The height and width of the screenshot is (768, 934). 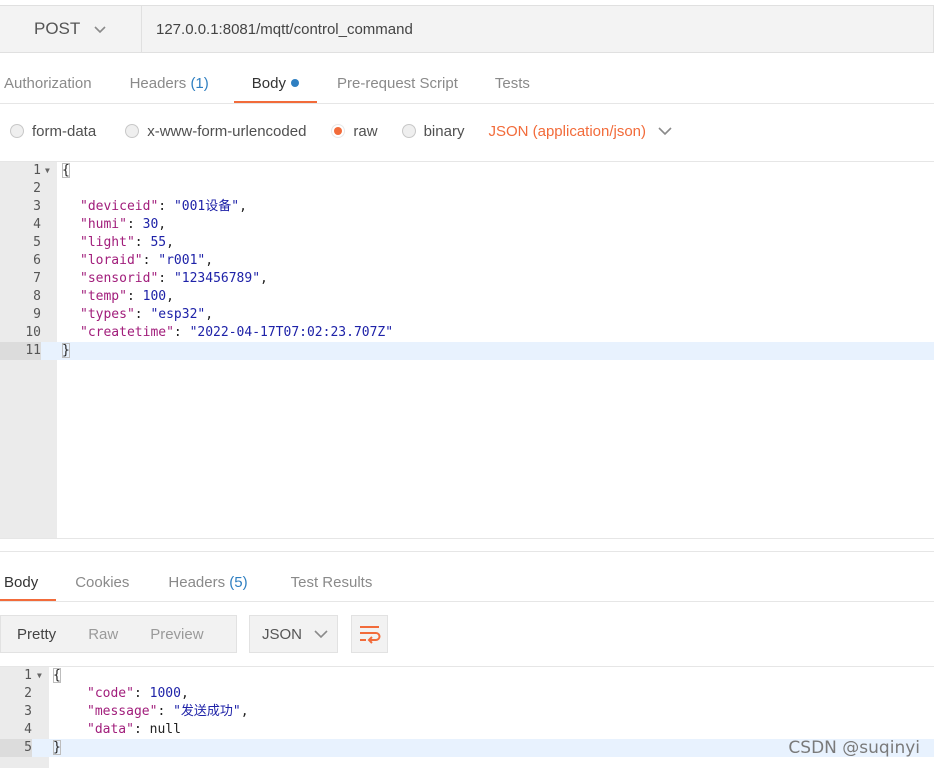 I want to click on option-form-data: form-data, so click(x=53, y=131).